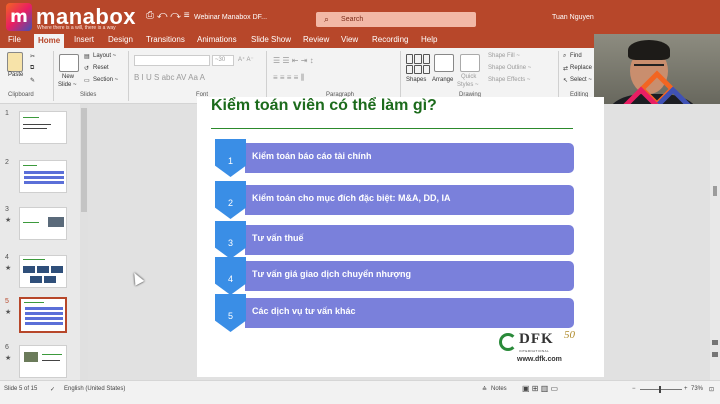  What do you see at coordinates (569, 335) in the screenshot?
I see `dfk-anniversary: 50` at bounding box center [569, 335].